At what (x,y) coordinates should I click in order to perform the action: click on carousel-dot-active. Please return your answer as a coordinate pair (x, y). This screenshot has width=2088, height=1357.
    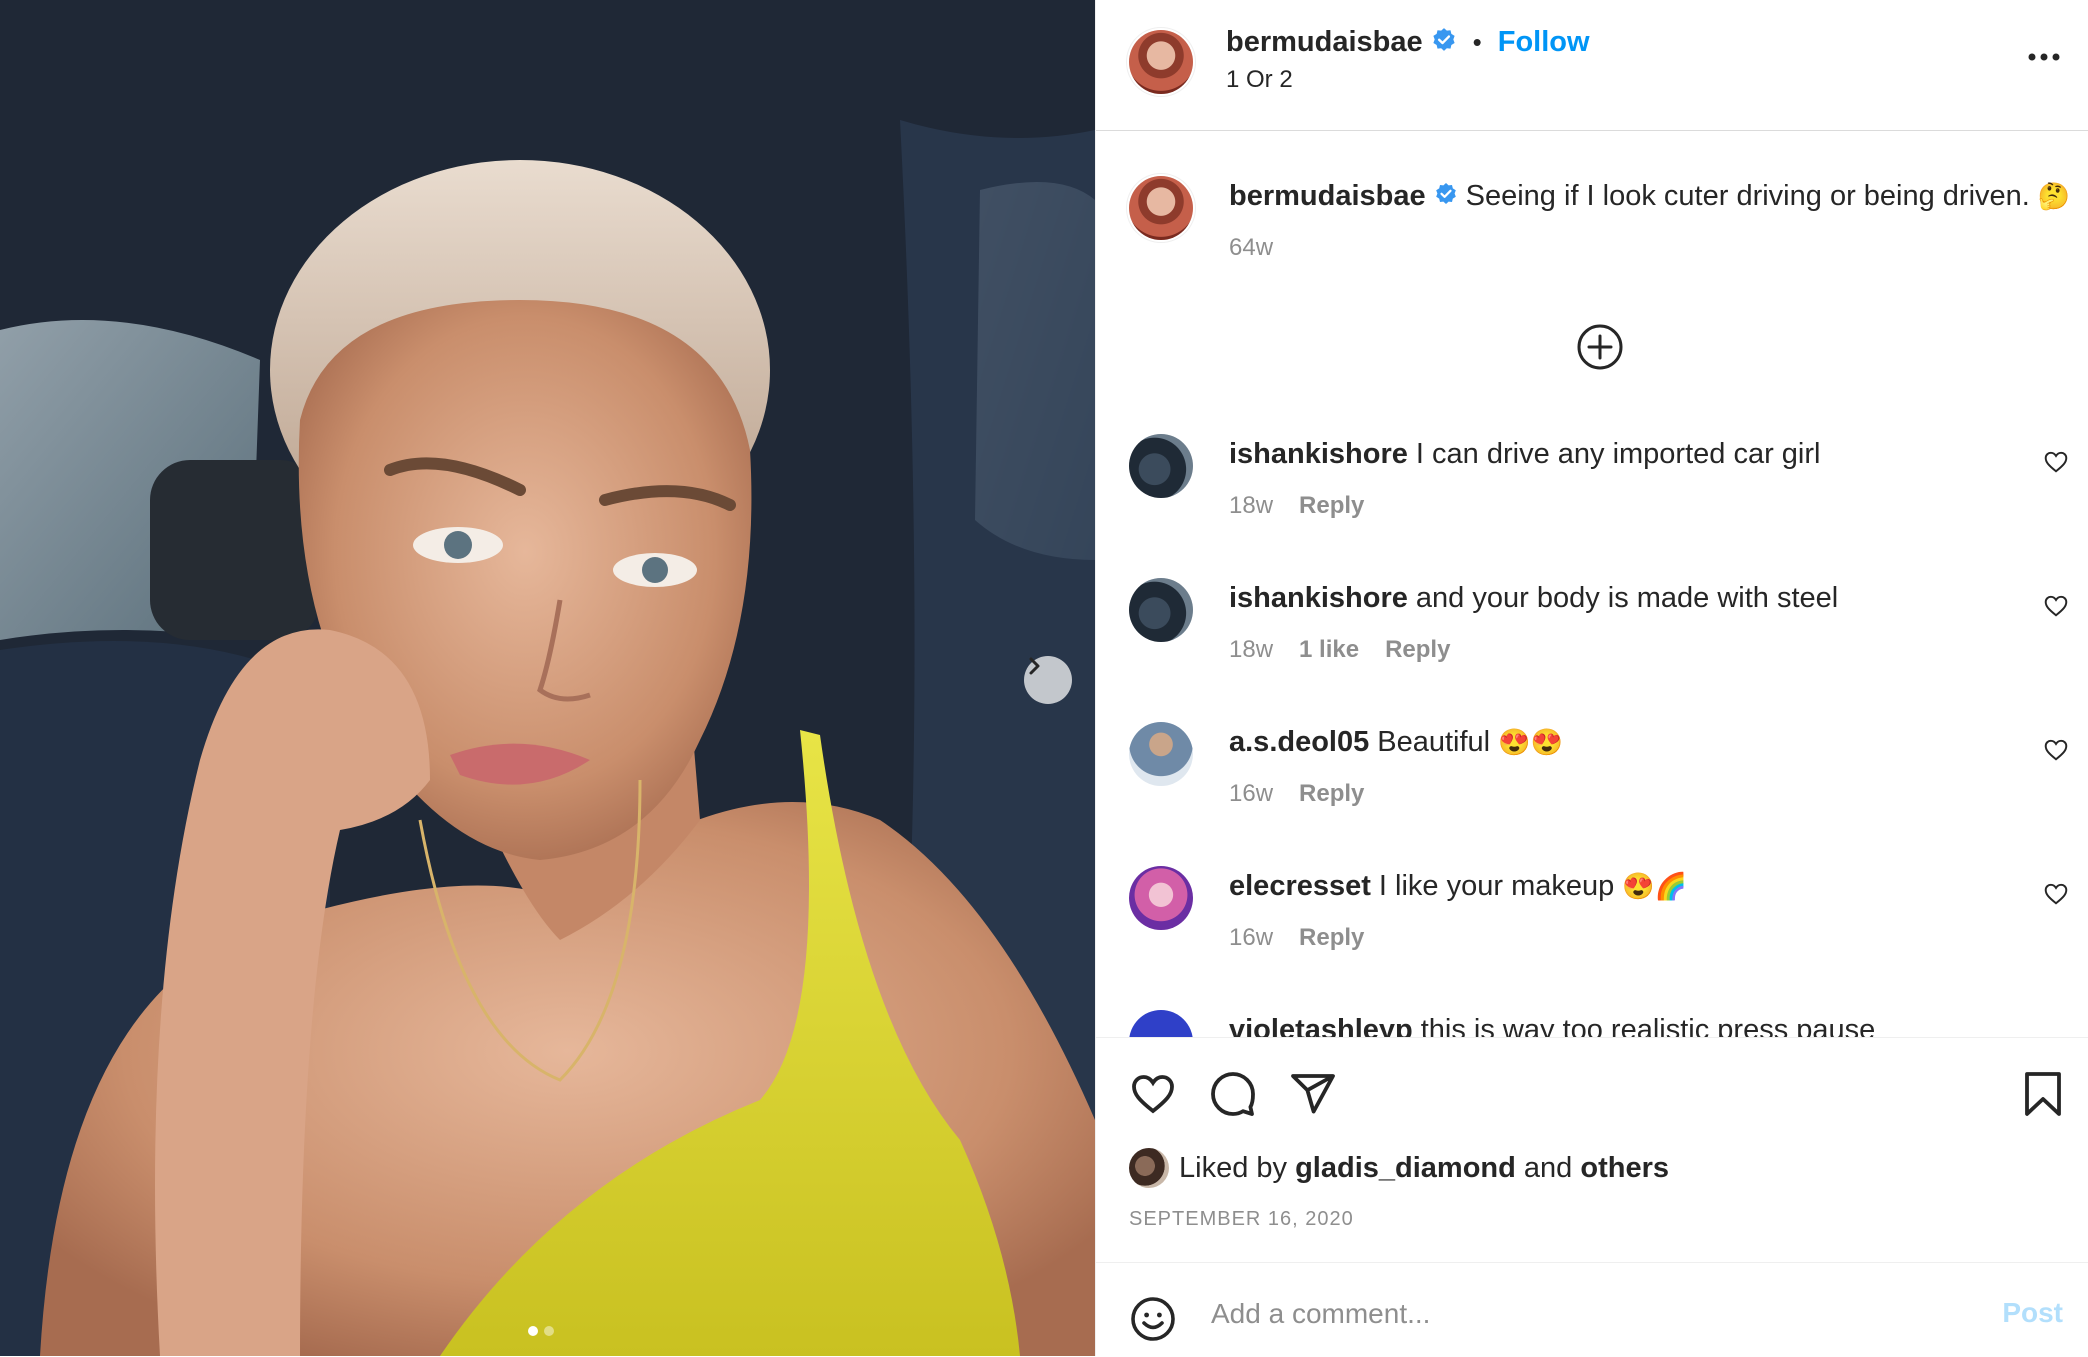
    Looking at the image, I should click on (533, 1331).